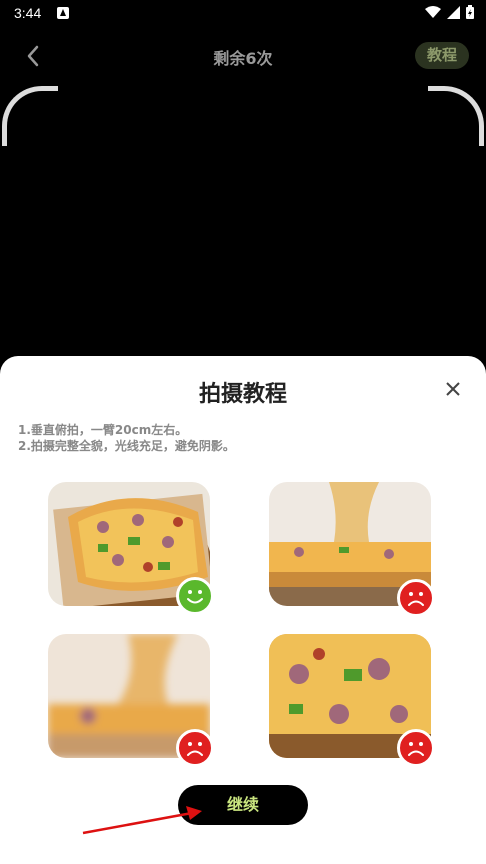 Image resolution: width=486 pixels, height=864 pixels. What do you see at coordinates (63, 13) in the screenshot?
I see `notification-icon` at bounding box center [63, 13].